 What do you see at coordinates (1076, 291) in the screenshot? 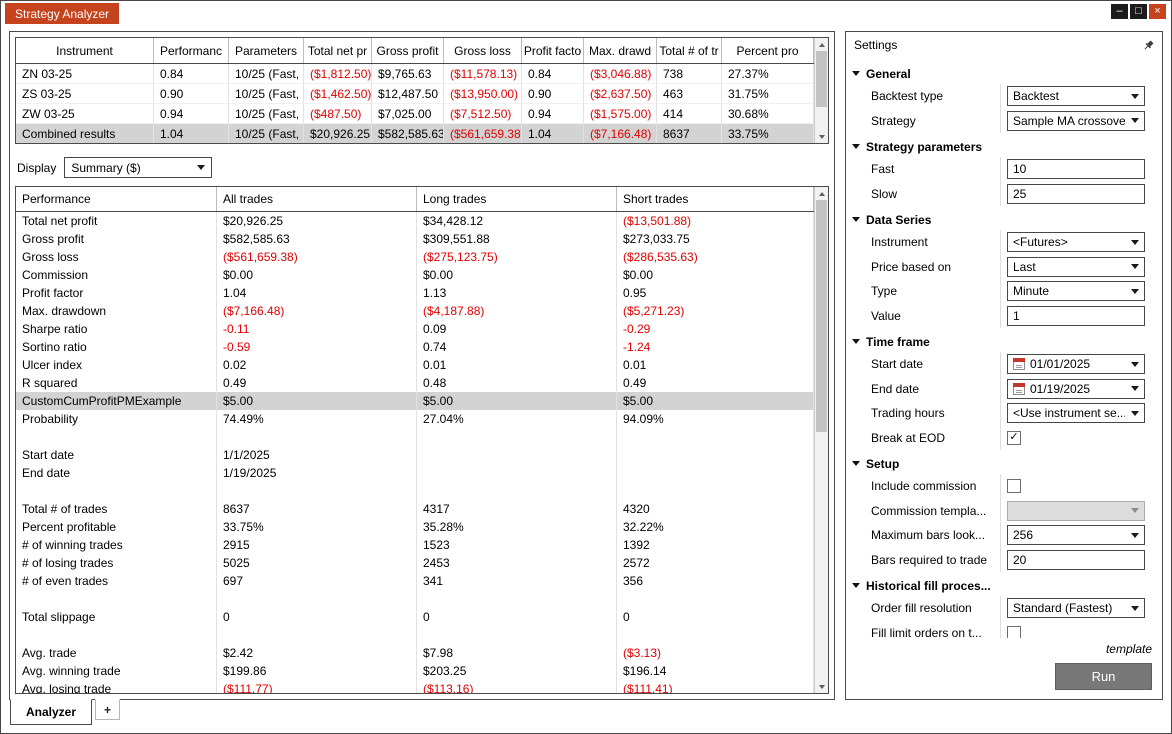
I see `type-dropdown: Minute` at bounding box center [1076, 291].